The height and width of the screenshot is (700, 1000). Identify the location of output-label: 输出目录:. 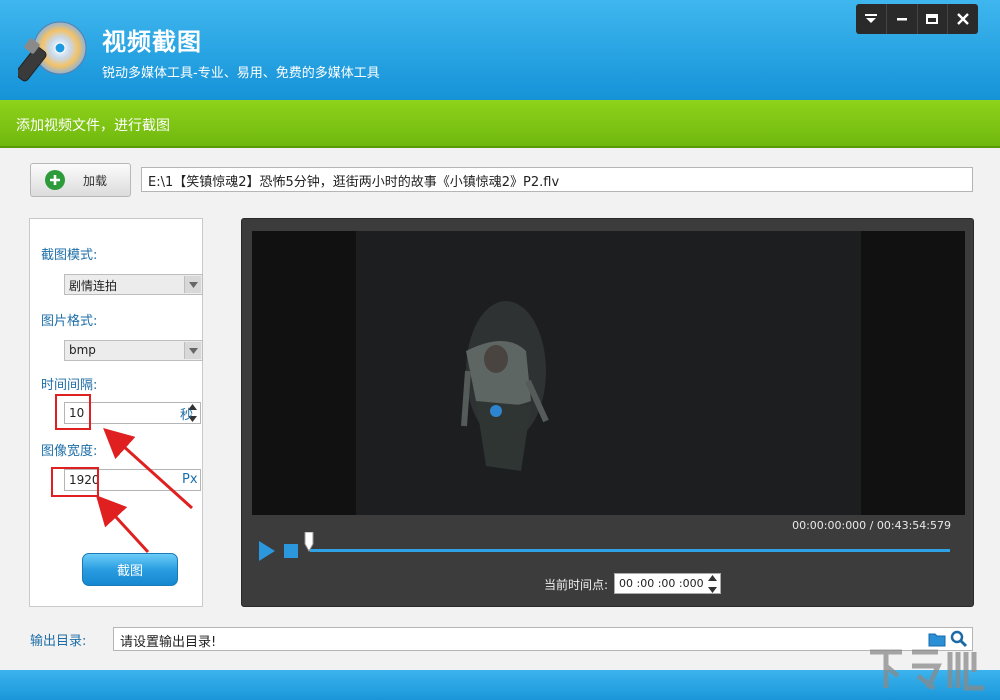
(58, 641).